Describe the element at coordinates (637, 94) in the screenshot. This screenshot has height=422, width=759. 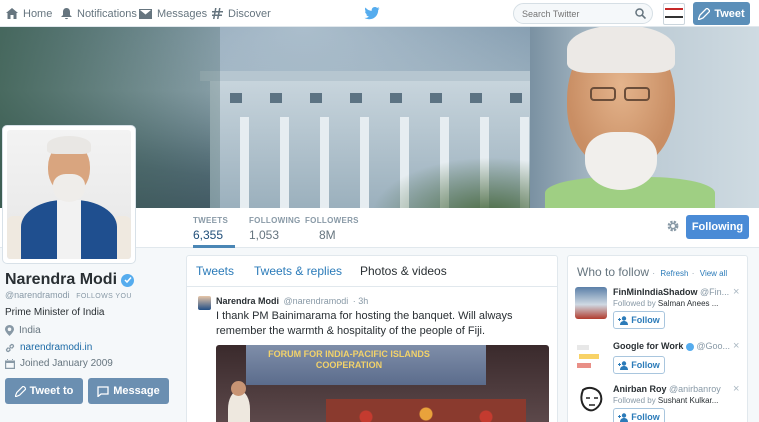
I see `banner-portrait-glasses` at that location.